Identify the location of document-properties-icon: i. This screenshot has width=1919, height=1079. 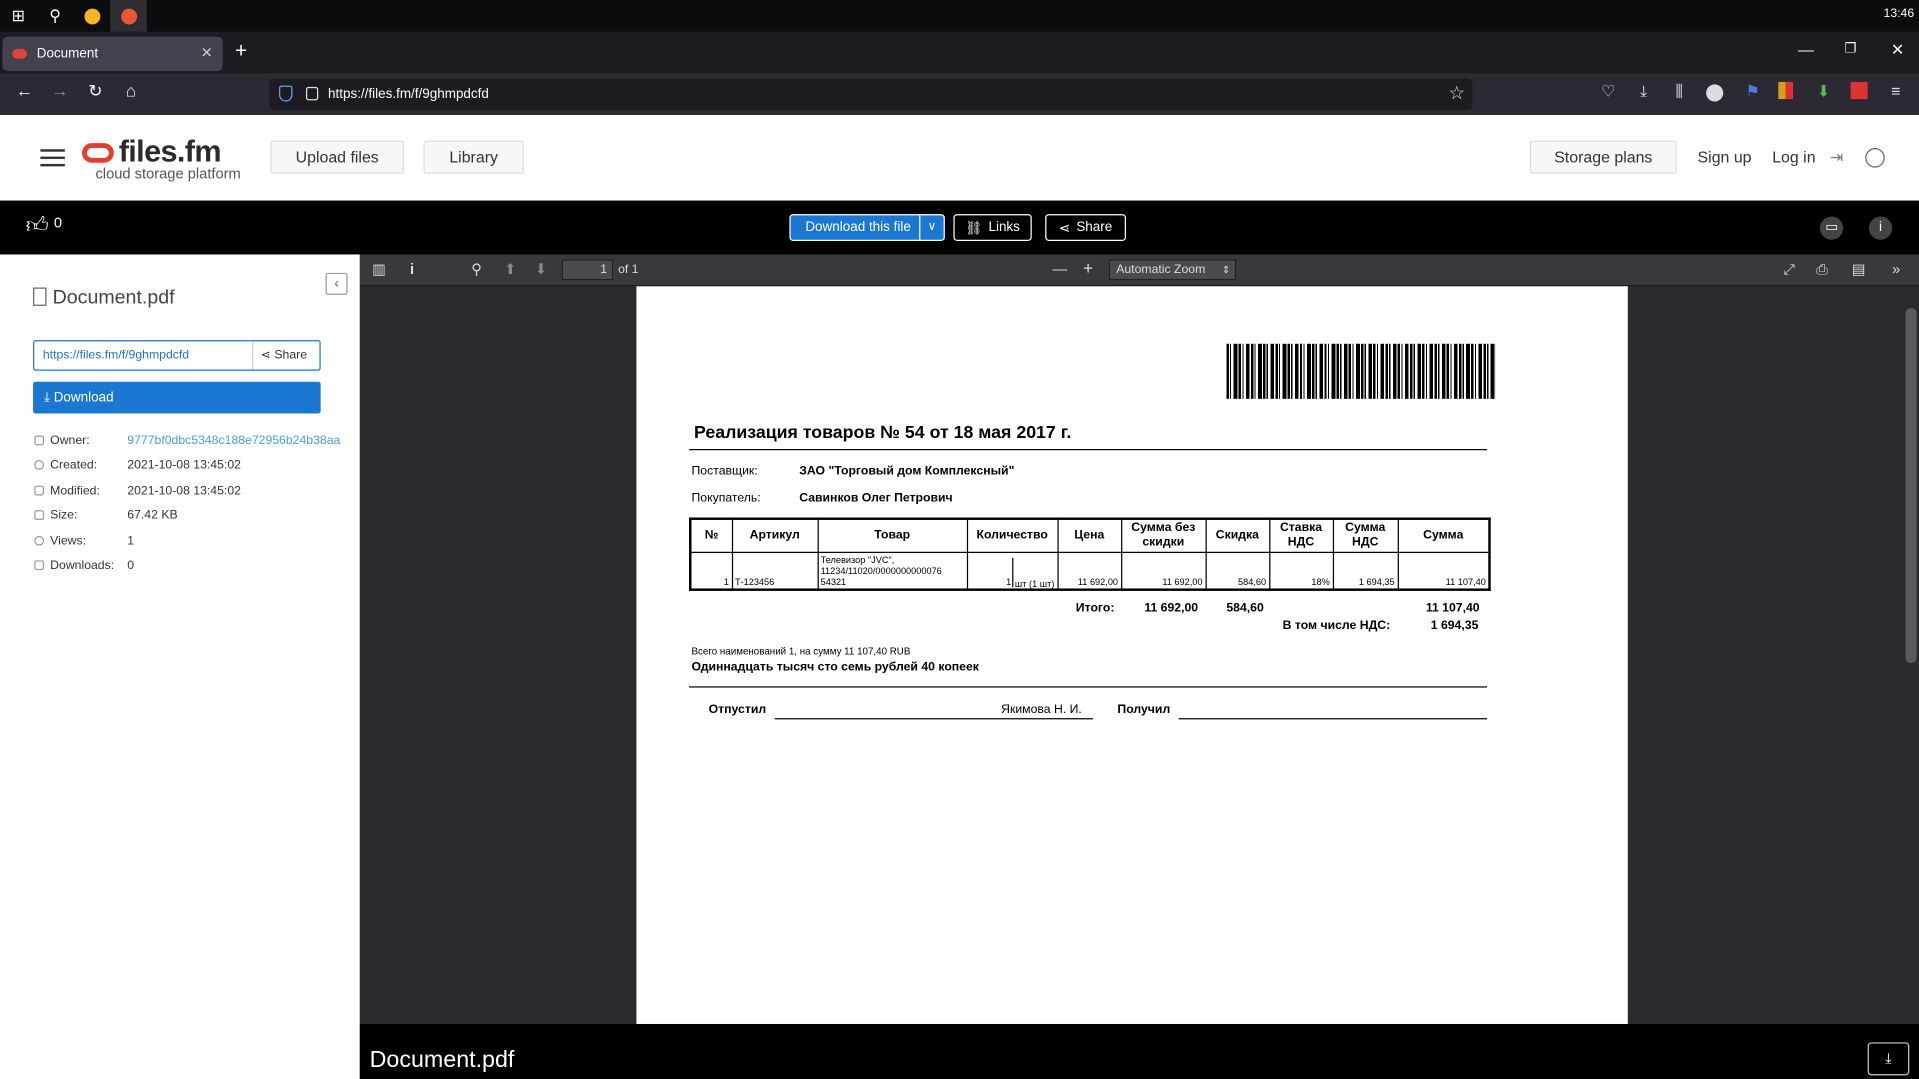
(412, 269).